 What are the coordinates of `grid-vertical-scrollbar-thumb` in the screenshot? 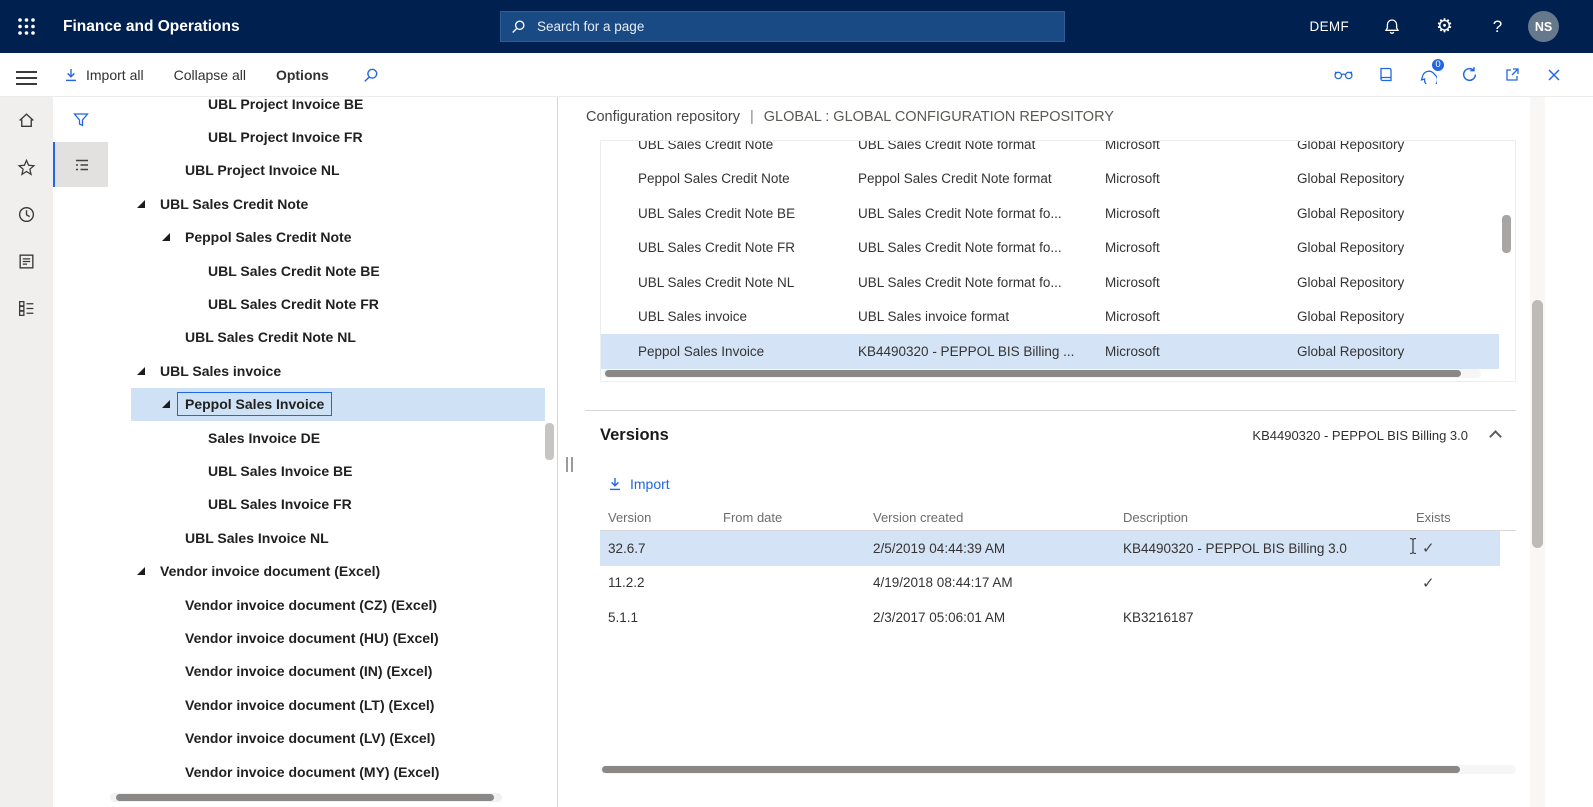 It's located at (1506, 234).